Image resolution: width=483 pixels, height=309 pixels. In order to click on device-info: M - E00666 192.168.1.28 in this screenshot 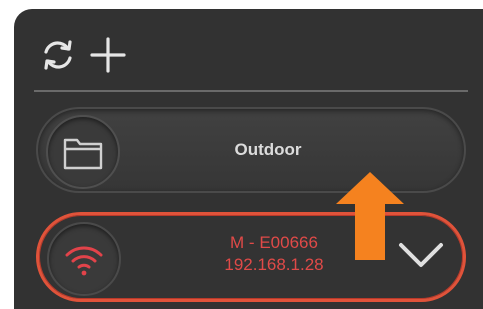, I will do `click(274, 254)`.